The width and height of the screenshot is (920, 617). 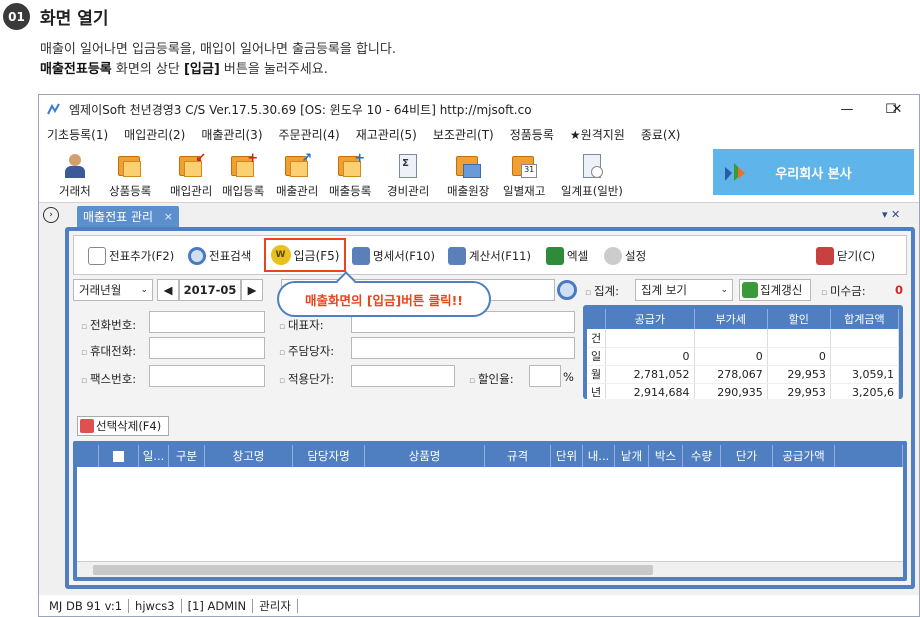 I want to click on statement-button: 명세서(F10), so click(x=393, y=256).